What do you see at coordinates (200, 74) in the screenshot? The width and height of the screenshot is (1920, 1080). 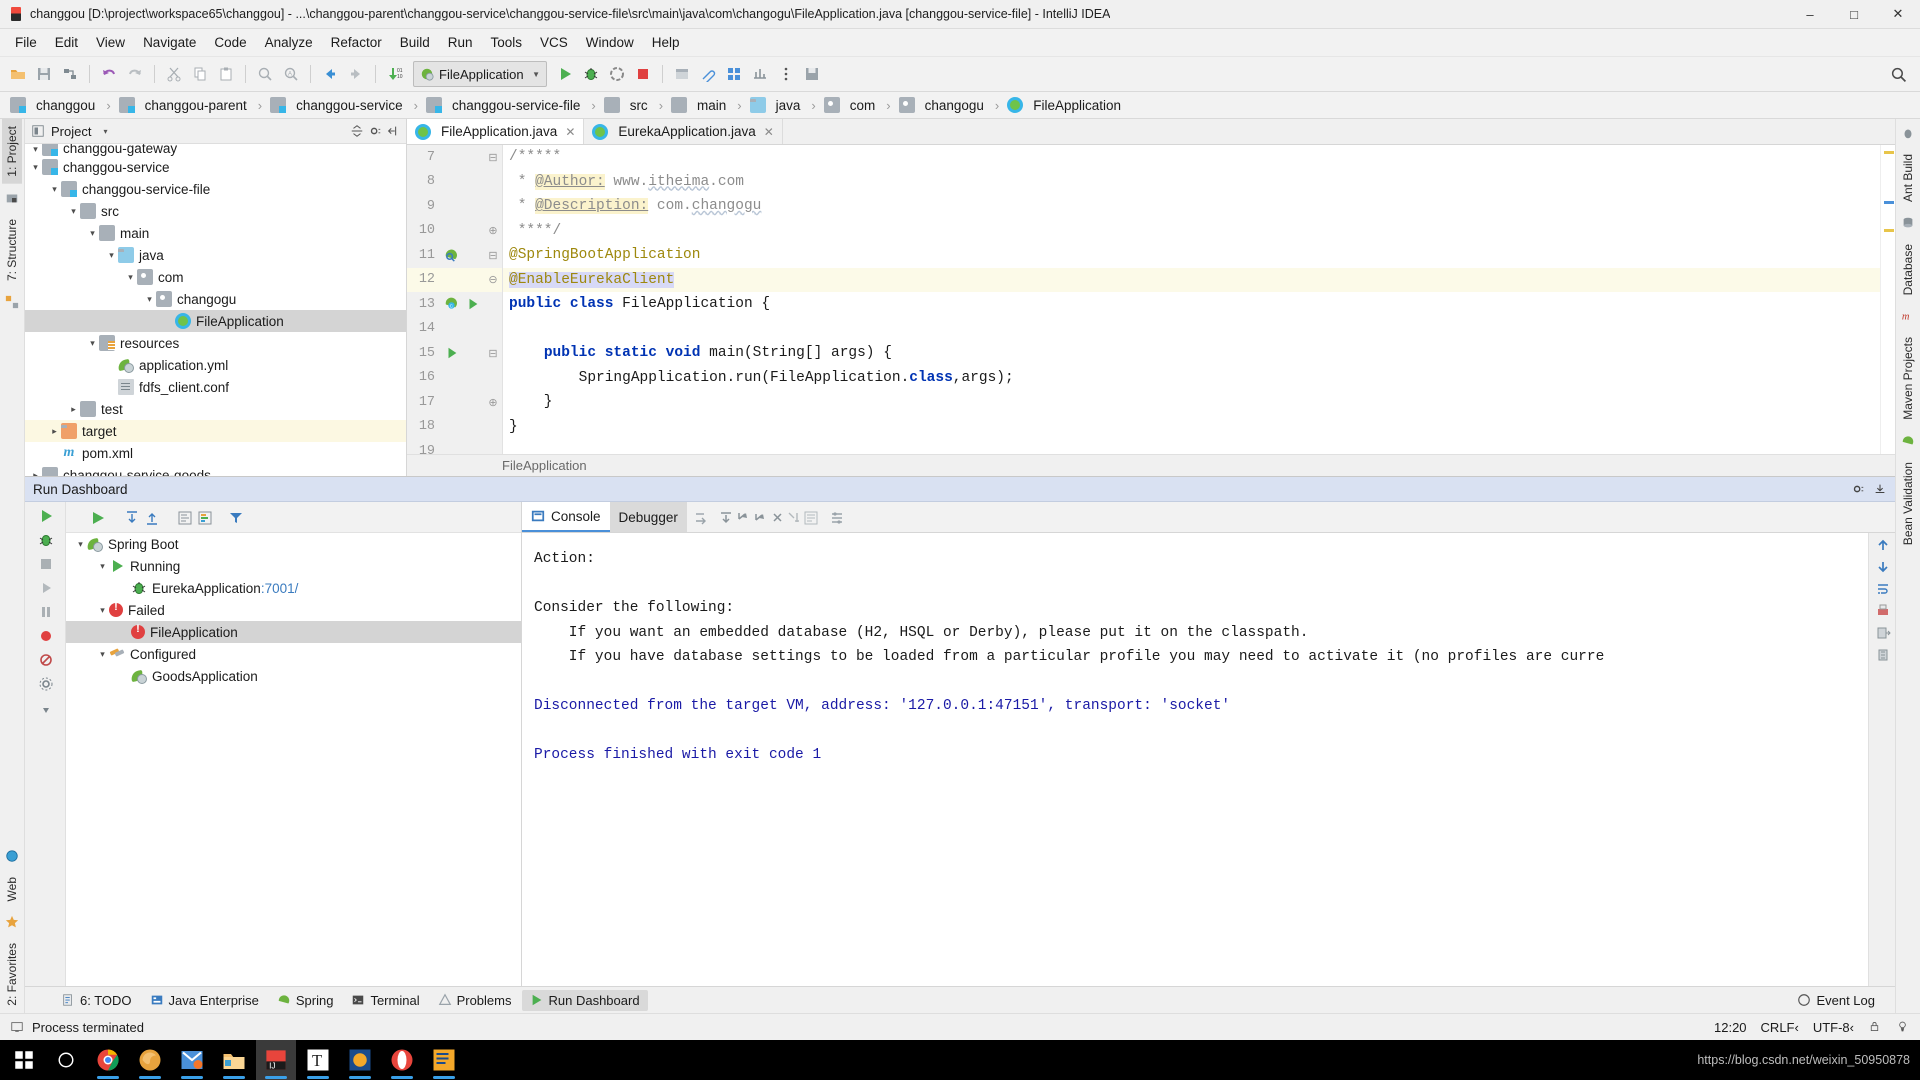 I see `copy-icon` at bounding box center [200, 74].